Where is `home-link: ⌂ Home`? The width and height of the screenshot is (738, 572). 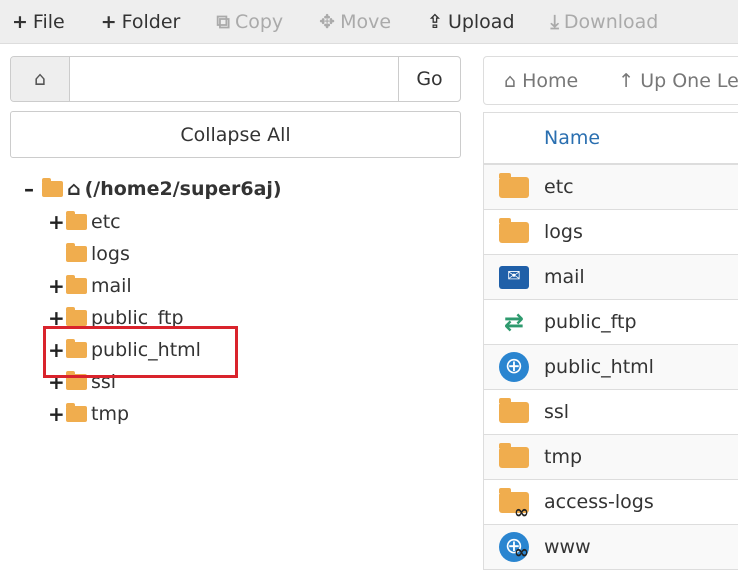
home-link: ⌂ Home is located at coordinates (551, 81).